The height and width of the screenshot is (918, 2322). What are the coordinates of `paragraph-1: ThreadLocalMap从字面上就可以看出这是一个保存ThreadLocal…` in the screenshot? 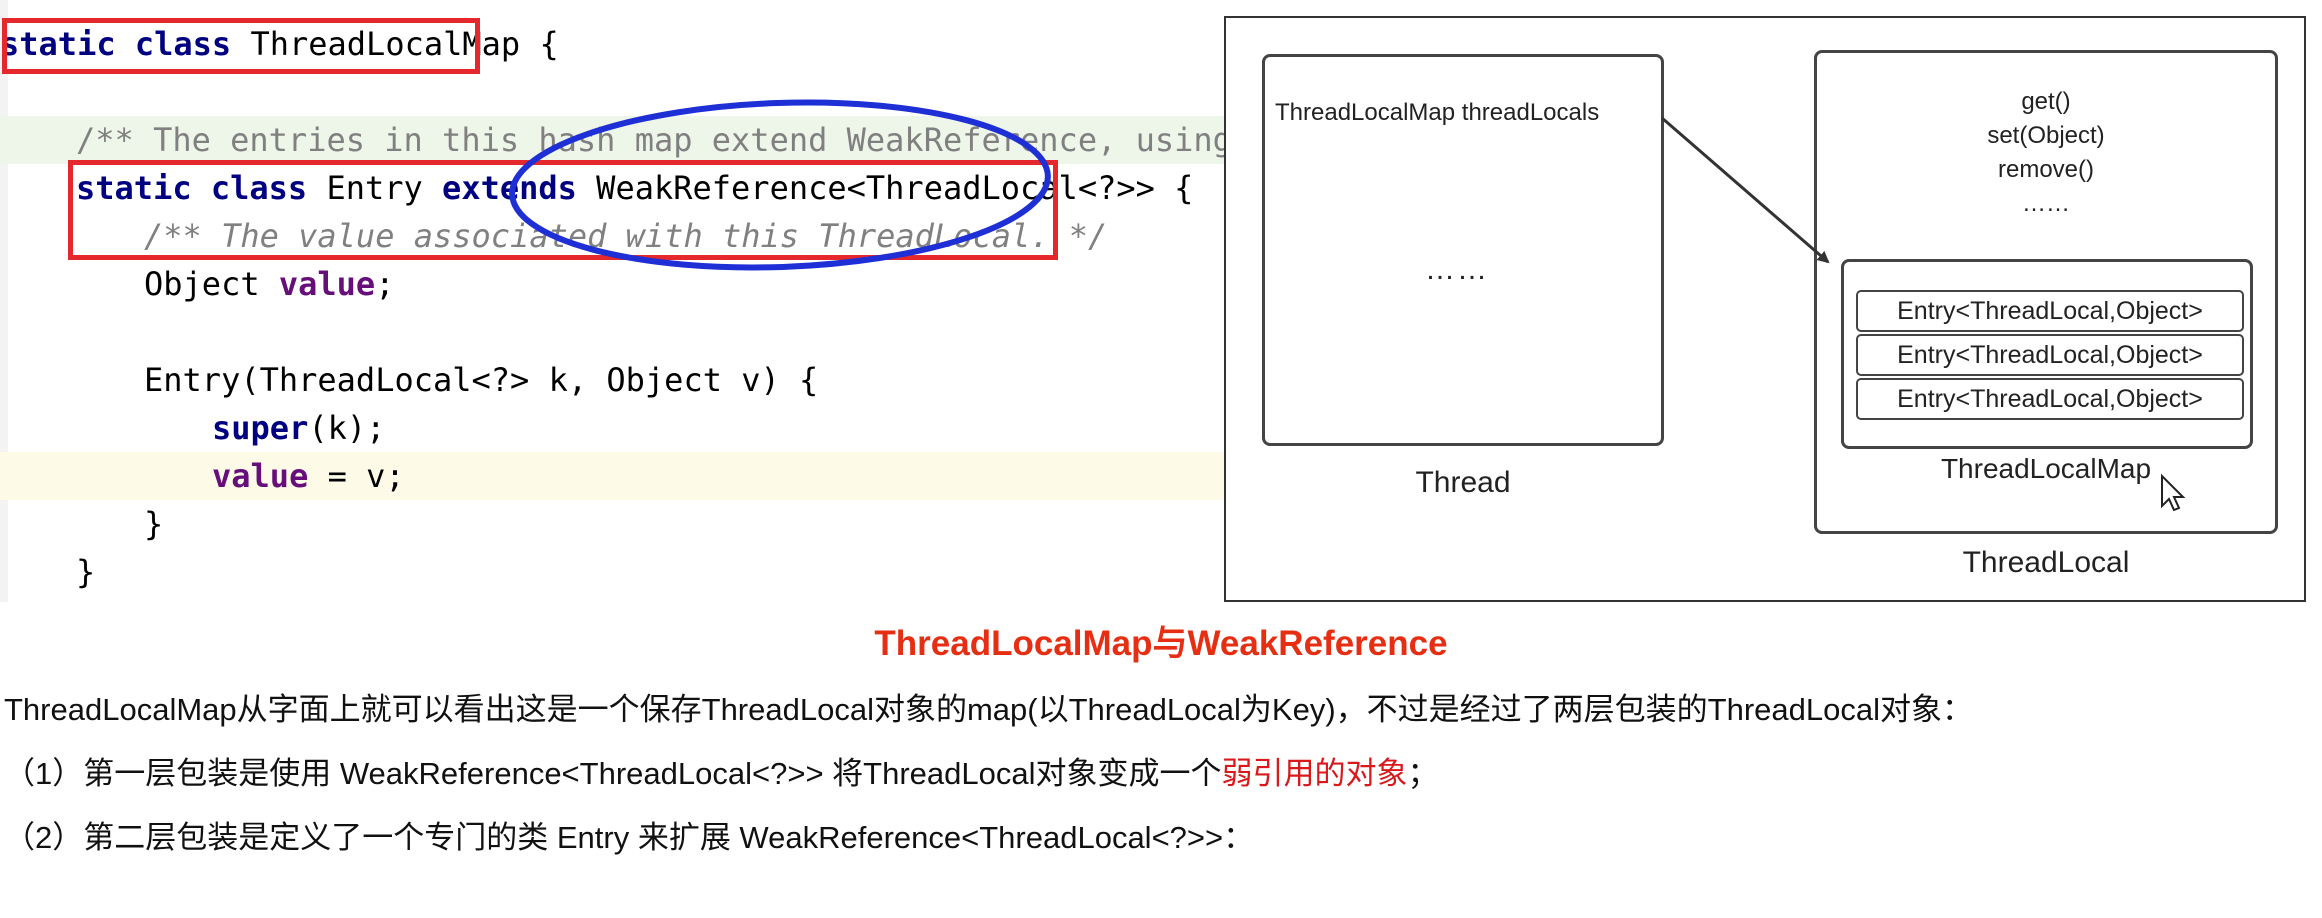 It's located at (988, 709).